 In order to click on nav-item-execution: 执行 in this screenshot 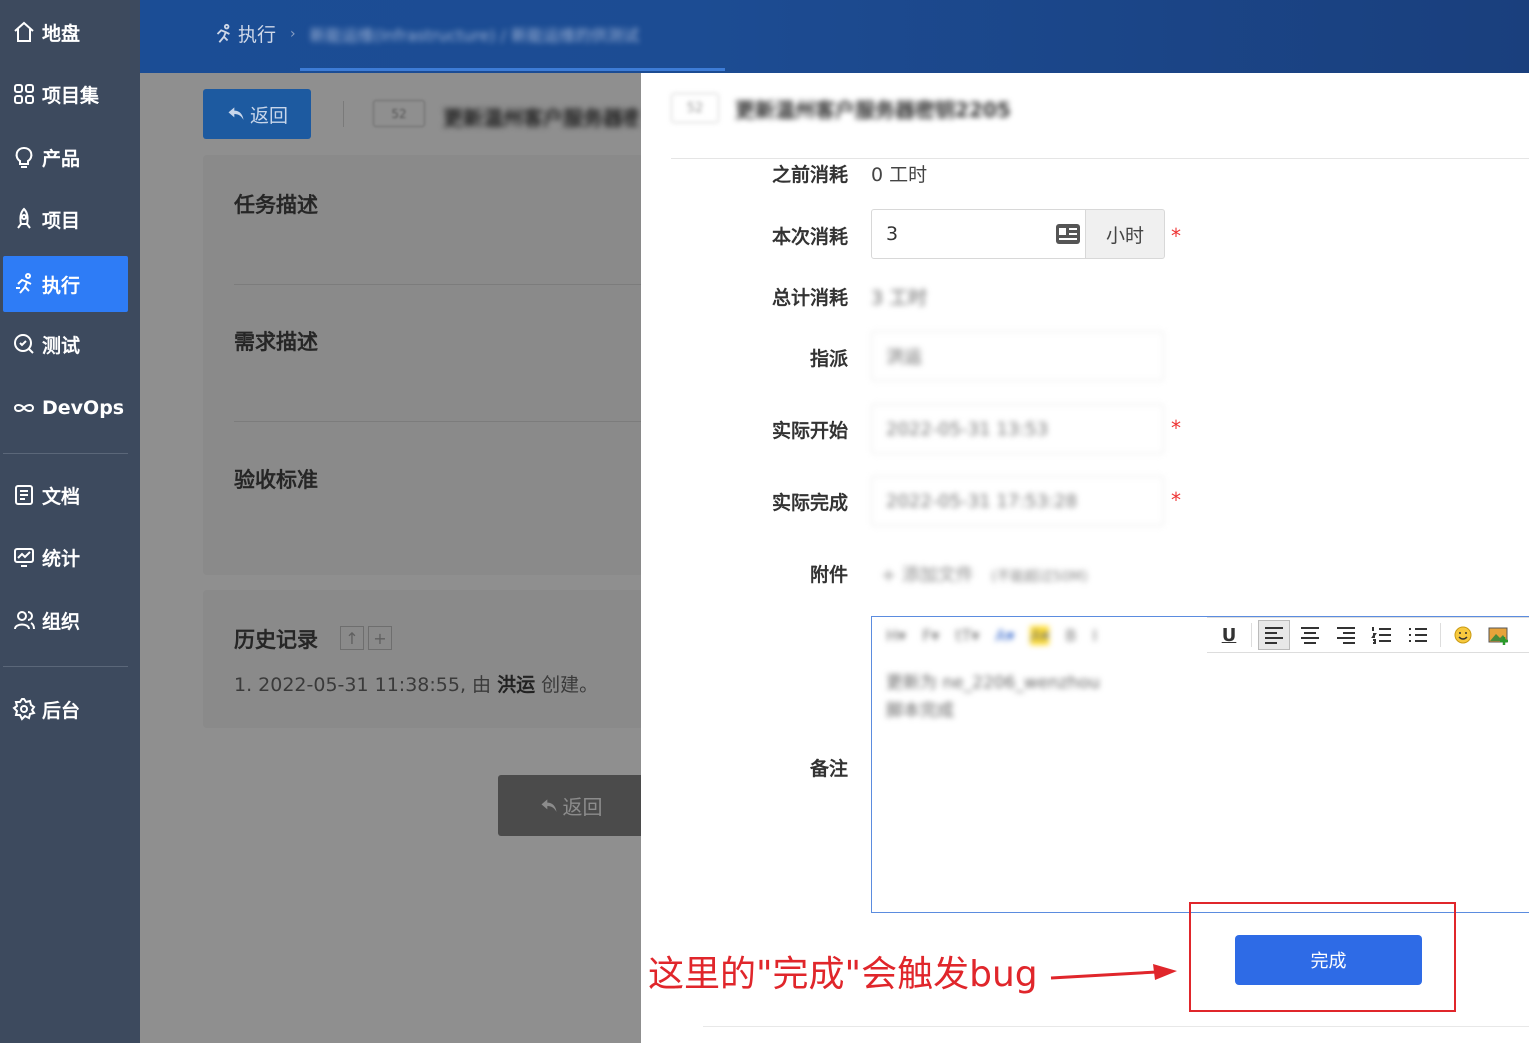, I will do `click(65, 284)`.